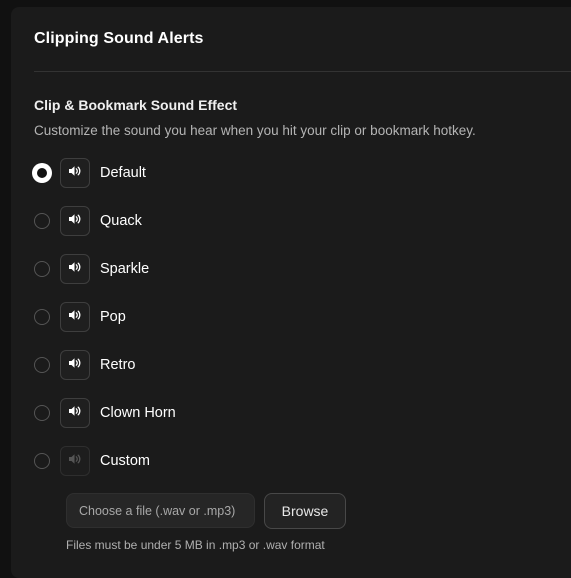 This screenshot has width=571, height=578. I want to click on play-default-button, so click(75, 173).